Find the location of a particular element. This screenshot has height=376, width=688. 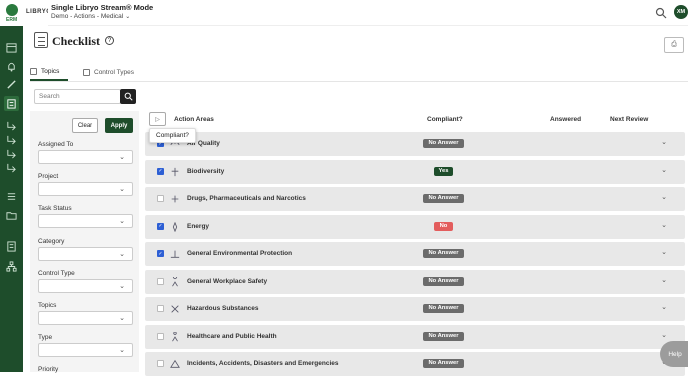

filter-label: Project is located at coordinates (48, 176).